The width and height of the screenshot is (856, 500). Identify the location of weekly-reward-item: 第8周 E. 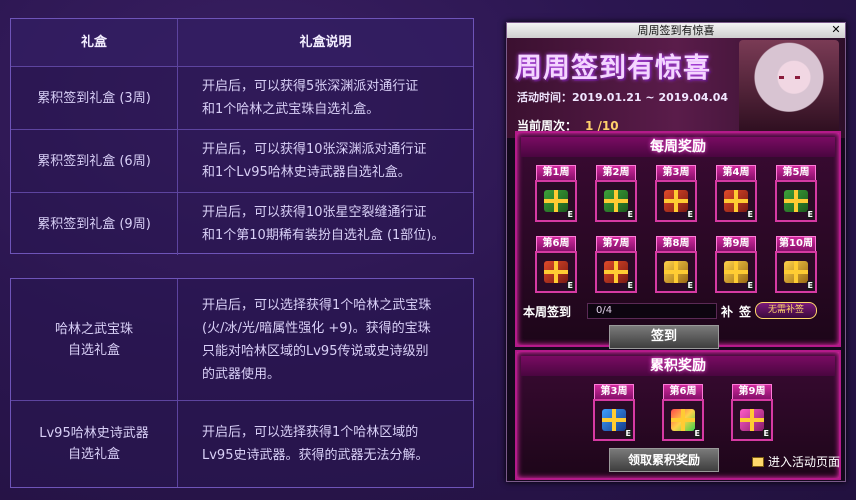
(676, 264).